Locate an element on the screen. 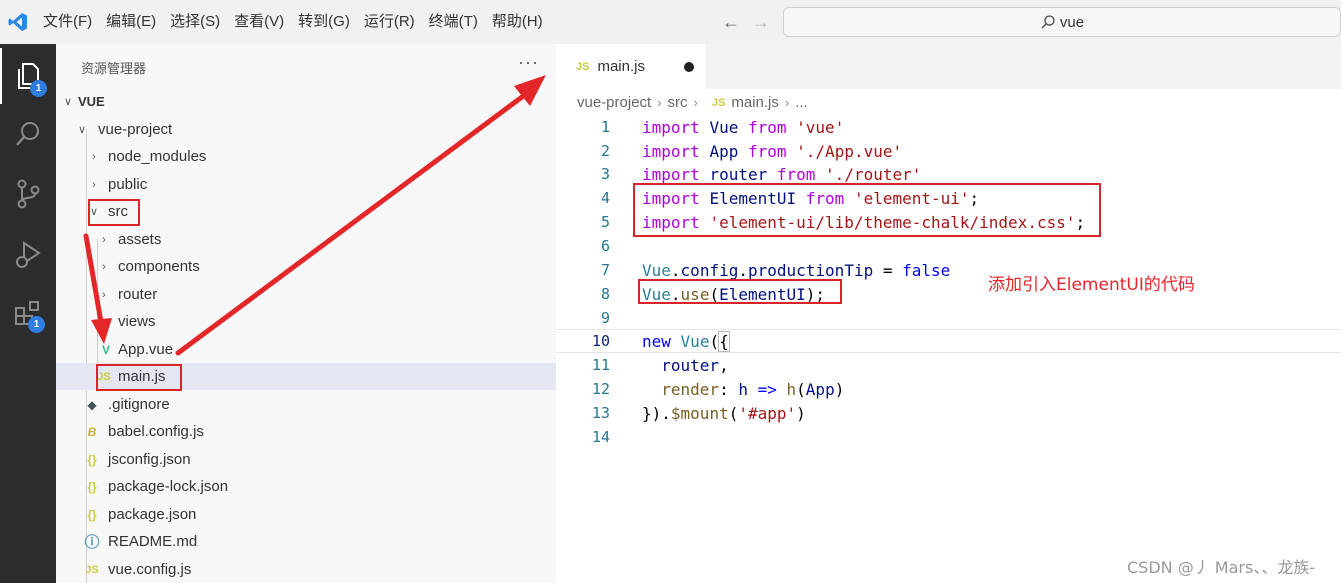  tab-main-js: JS main.js is located at coordinates (631, 66).